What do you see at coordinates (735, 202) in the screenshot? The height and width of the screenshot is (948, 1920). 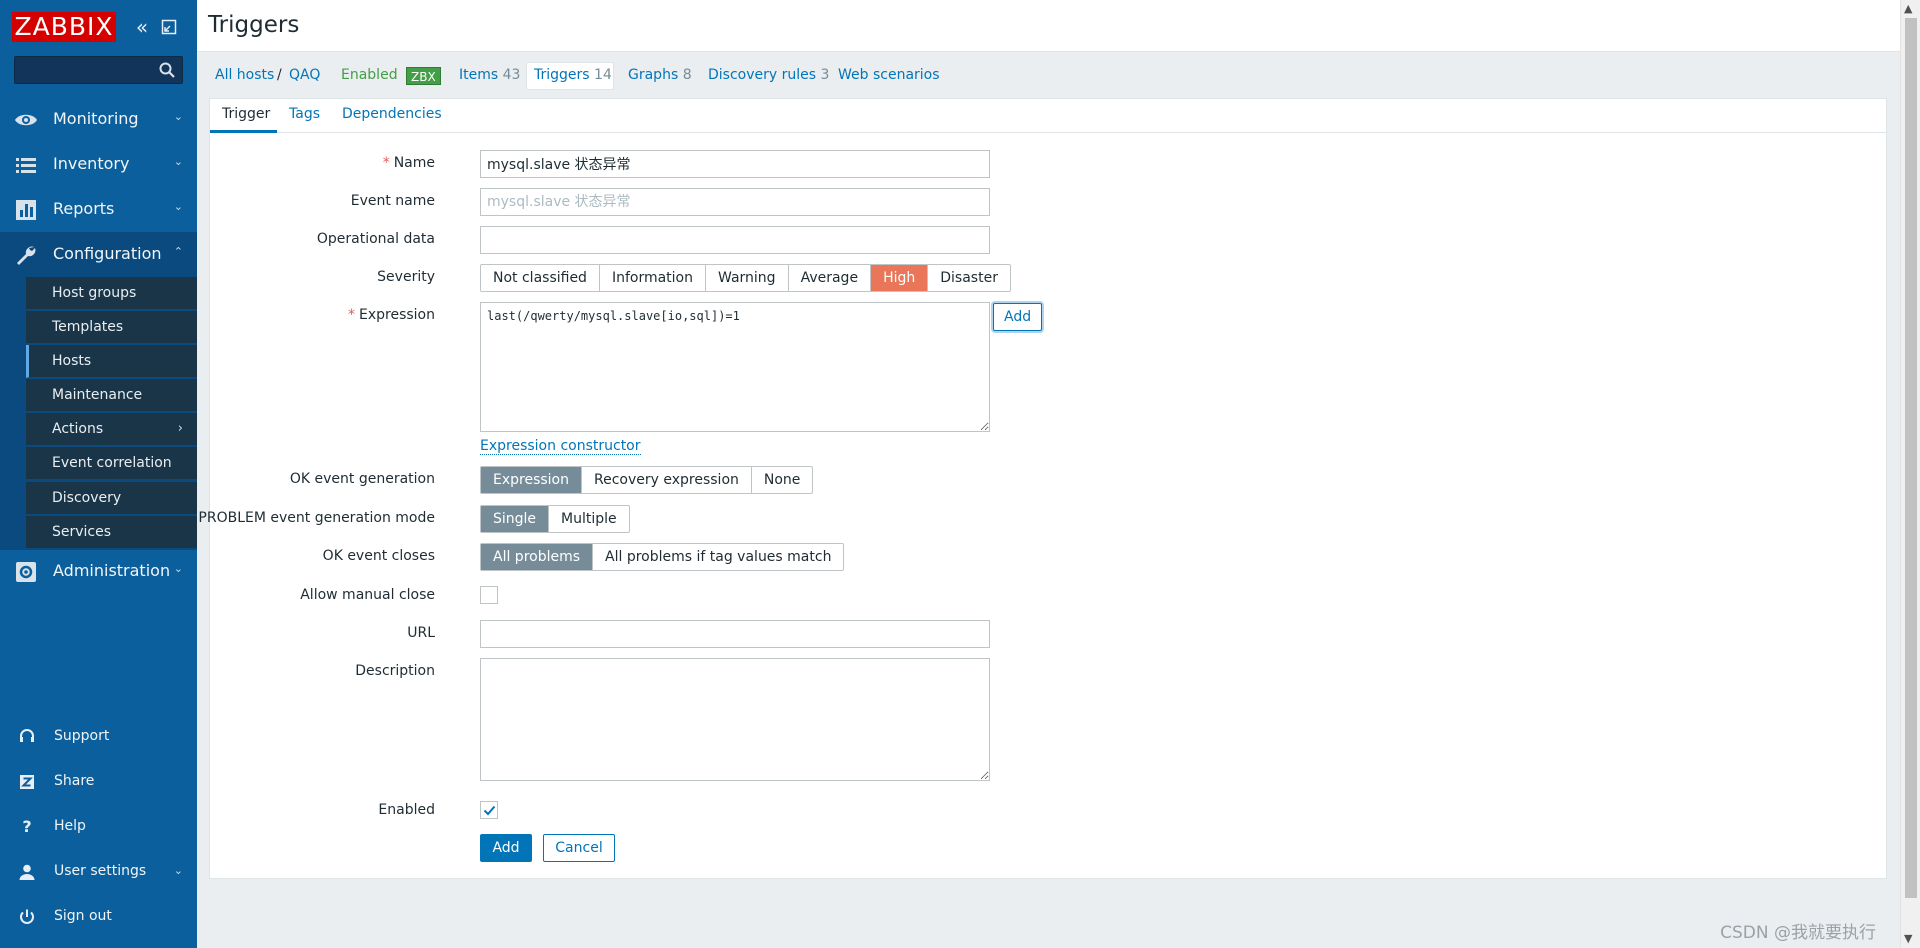 I see `event-name-field` at bounding box center [735, 202].